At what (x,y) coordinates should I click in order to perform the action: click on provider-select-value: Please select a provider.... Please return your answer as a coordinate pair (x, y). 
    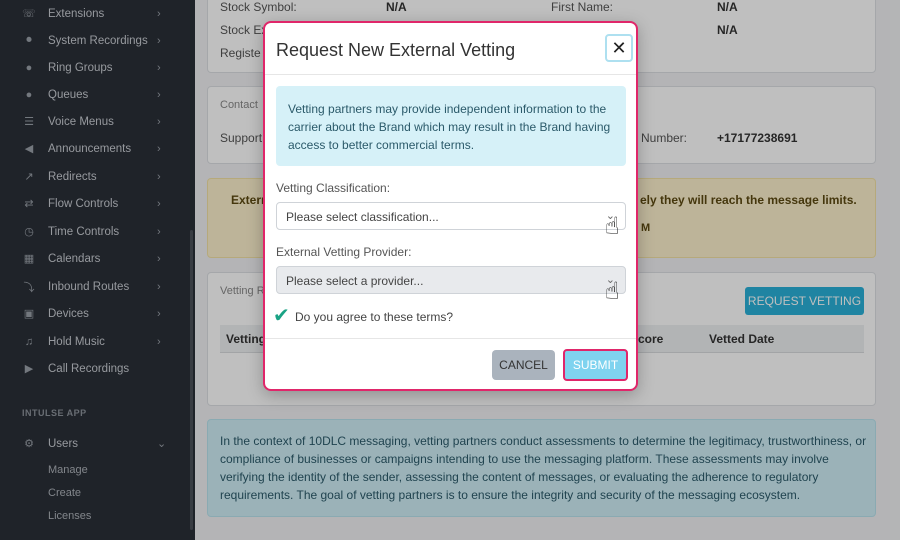
    Looking at the image, I should click on (355, 281).